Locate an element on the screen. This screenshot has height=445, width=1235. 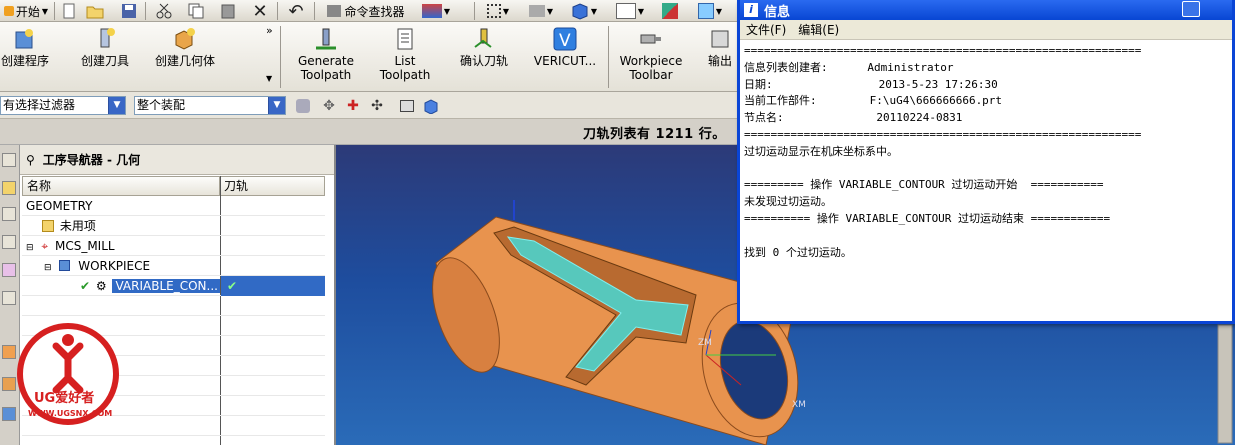
open-file-button is located at coordinates (95, 11).